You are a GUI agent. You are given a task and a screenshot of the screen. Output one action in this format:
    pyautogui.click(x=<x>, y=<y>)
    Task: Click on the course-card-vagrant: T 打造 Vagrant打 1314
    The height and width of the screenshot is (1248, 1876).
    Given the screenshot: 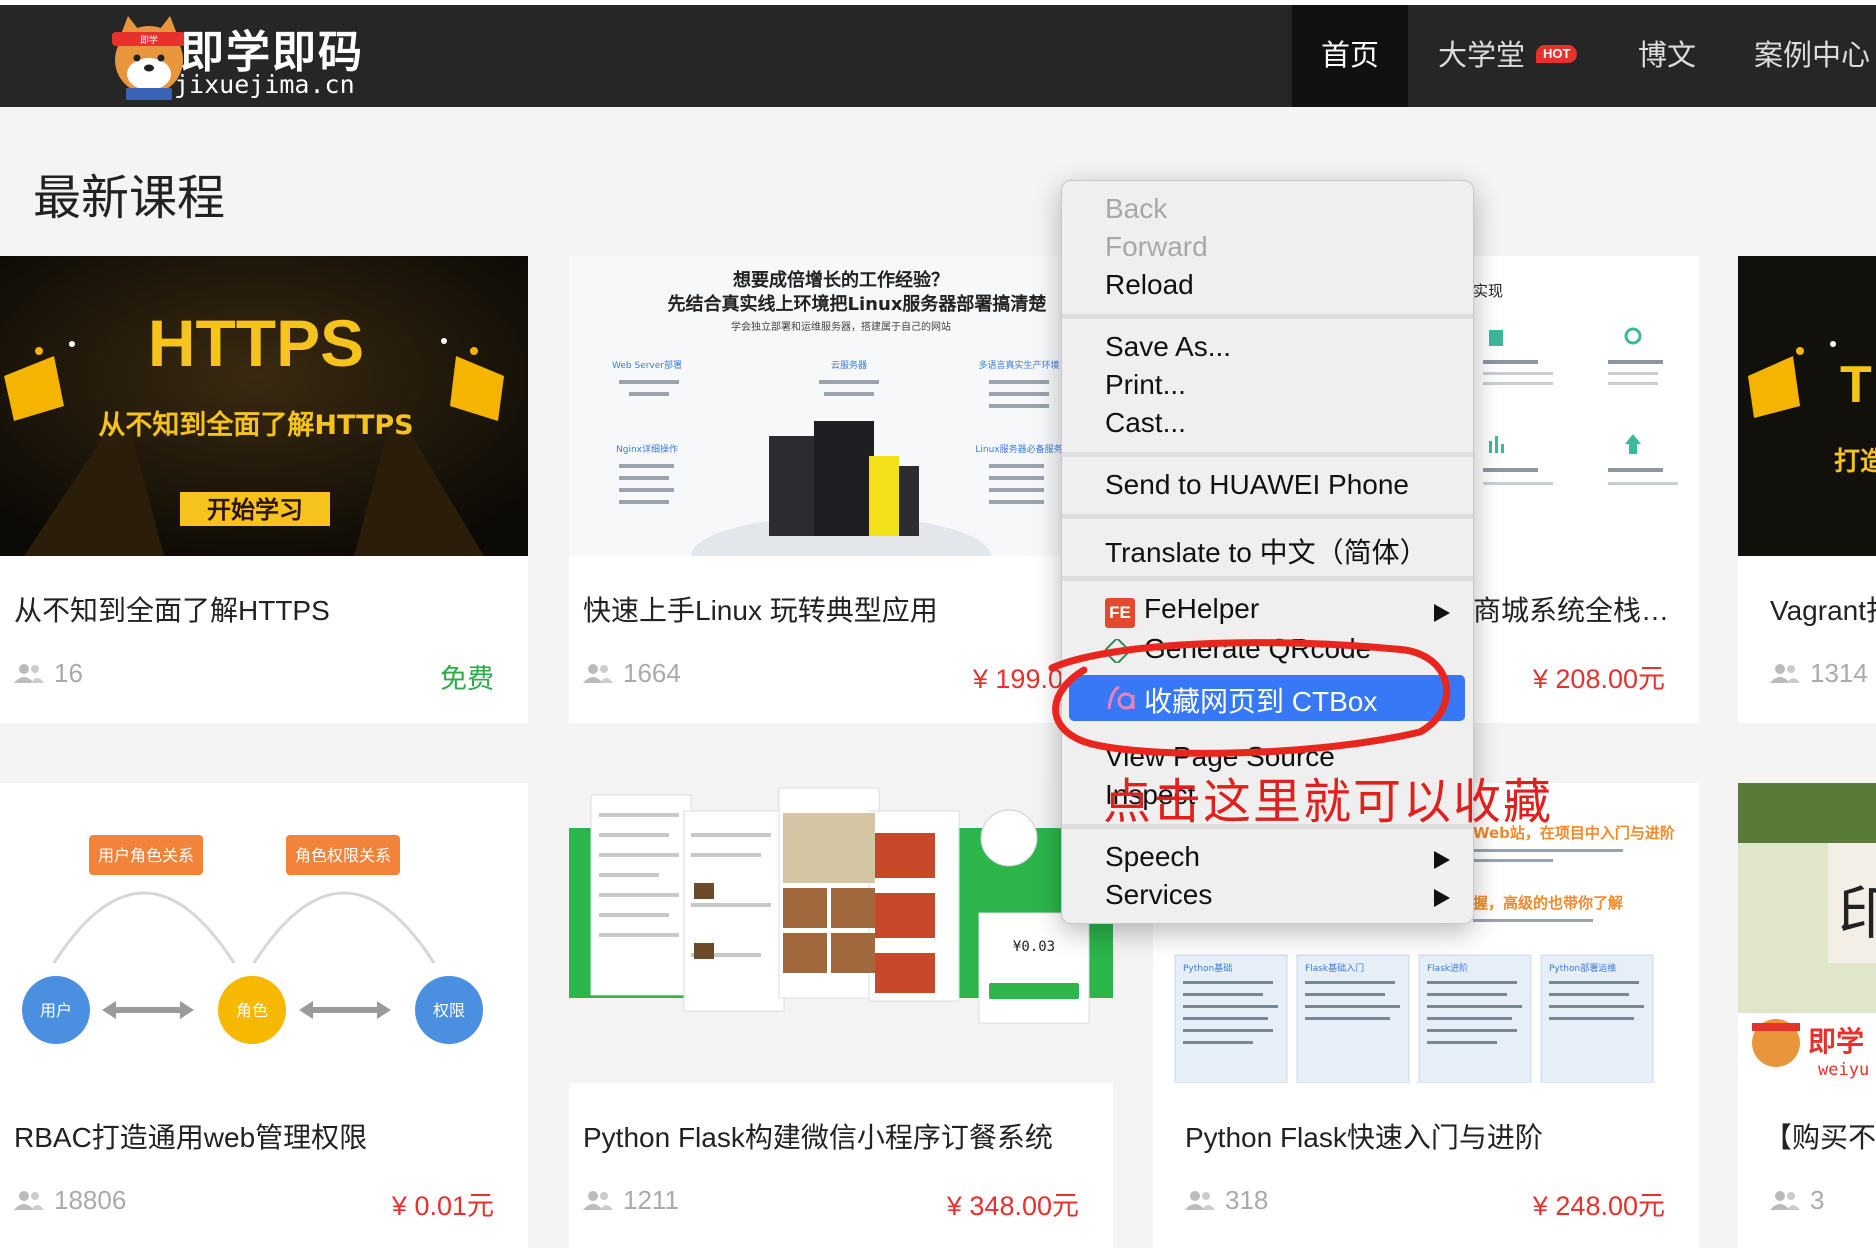 What is the action you would take?
    pyautogui.click(x=1807, y=489)
    